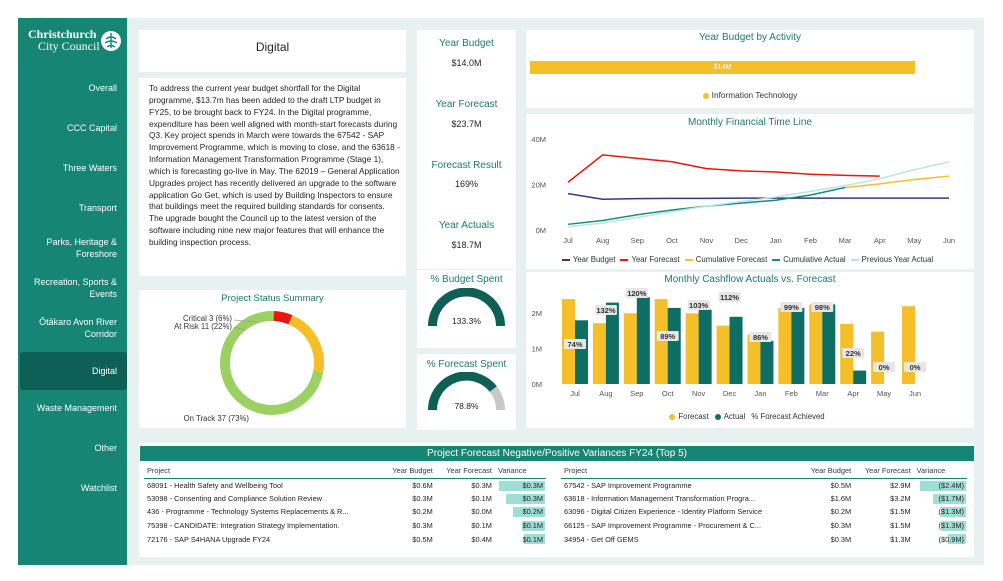  What do you see at coordinates (72, 448) in the screenshot?
I see `nav-item-other: Other` at bounding box center [72, 448].